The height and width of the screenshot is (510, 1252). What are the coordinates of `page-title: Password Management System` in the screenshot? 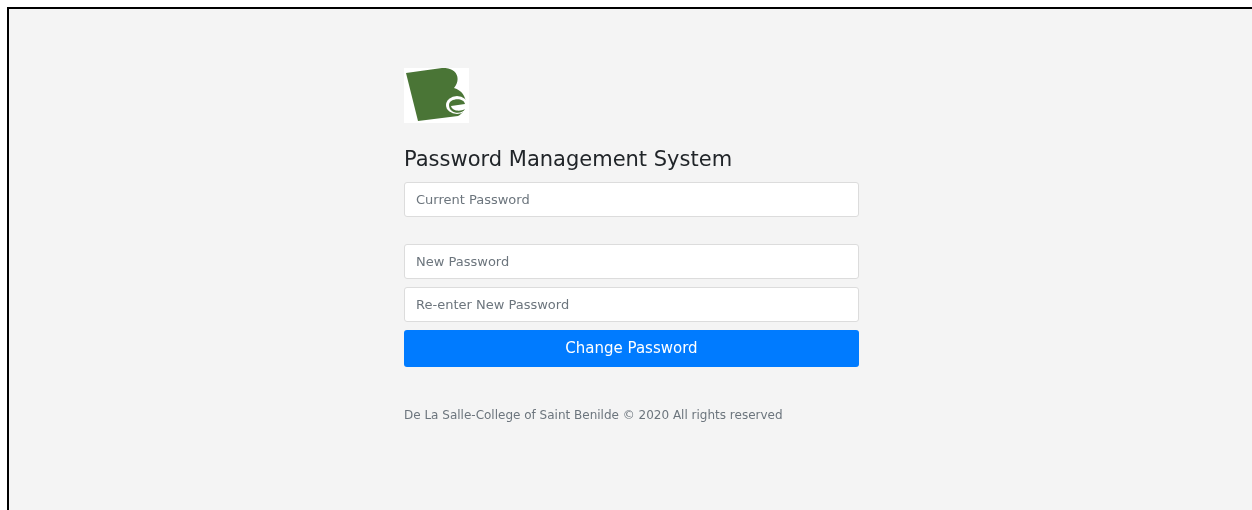 It's located at (569, 159).